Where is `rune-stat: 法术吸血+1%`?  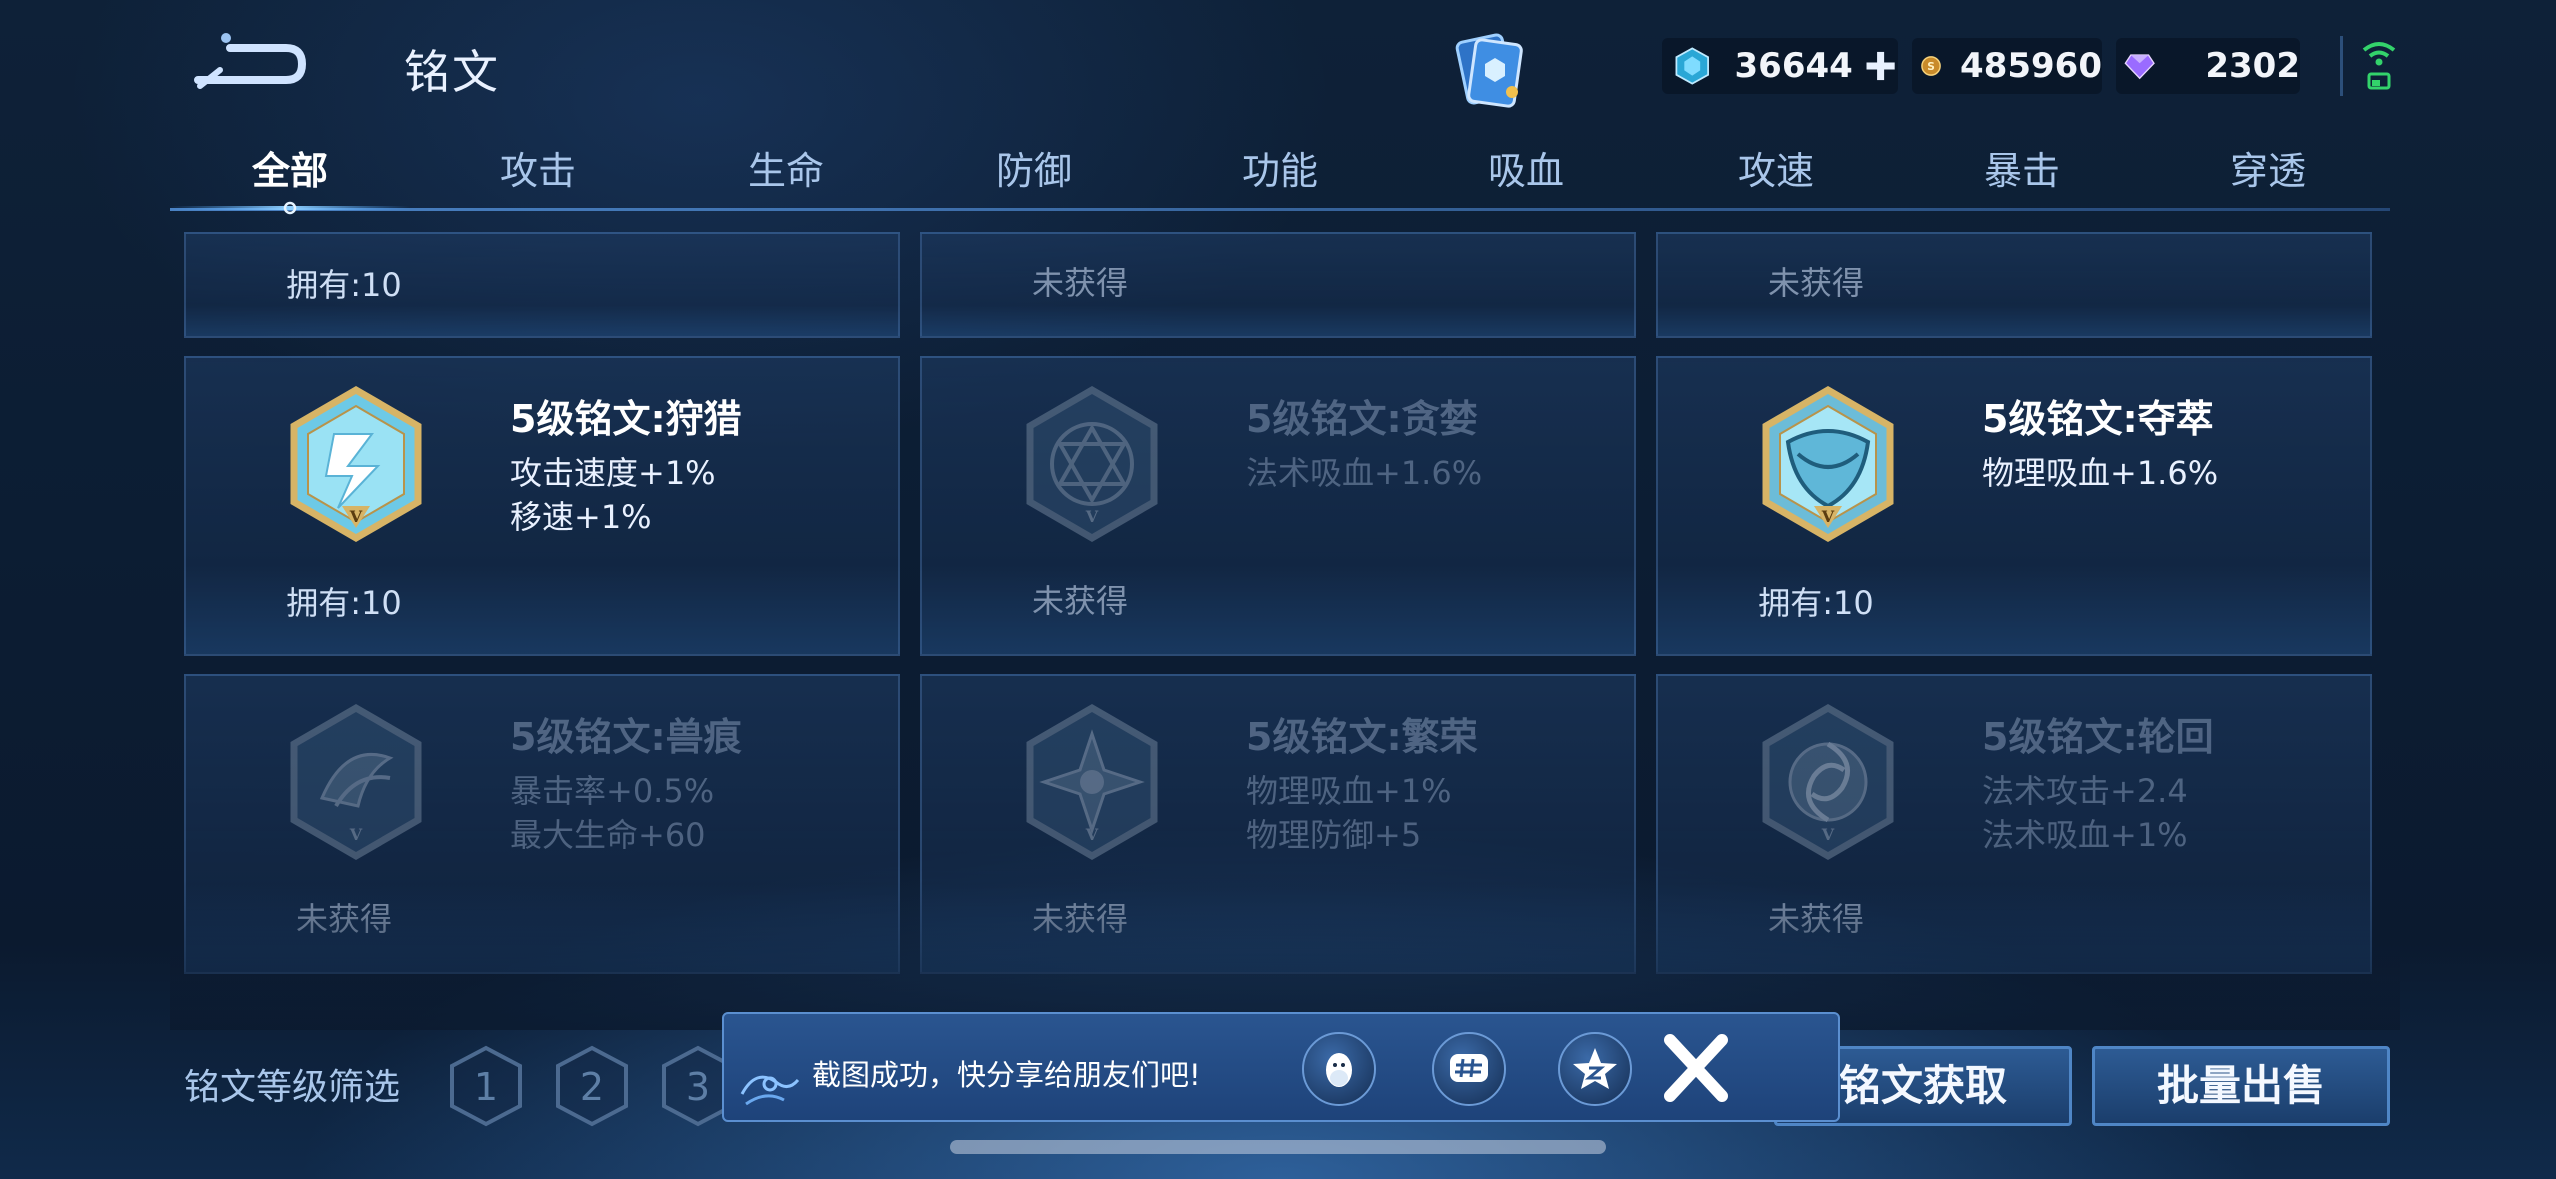
rune-stat: 法术吸血+1% is located at coordinates (2085, 835).